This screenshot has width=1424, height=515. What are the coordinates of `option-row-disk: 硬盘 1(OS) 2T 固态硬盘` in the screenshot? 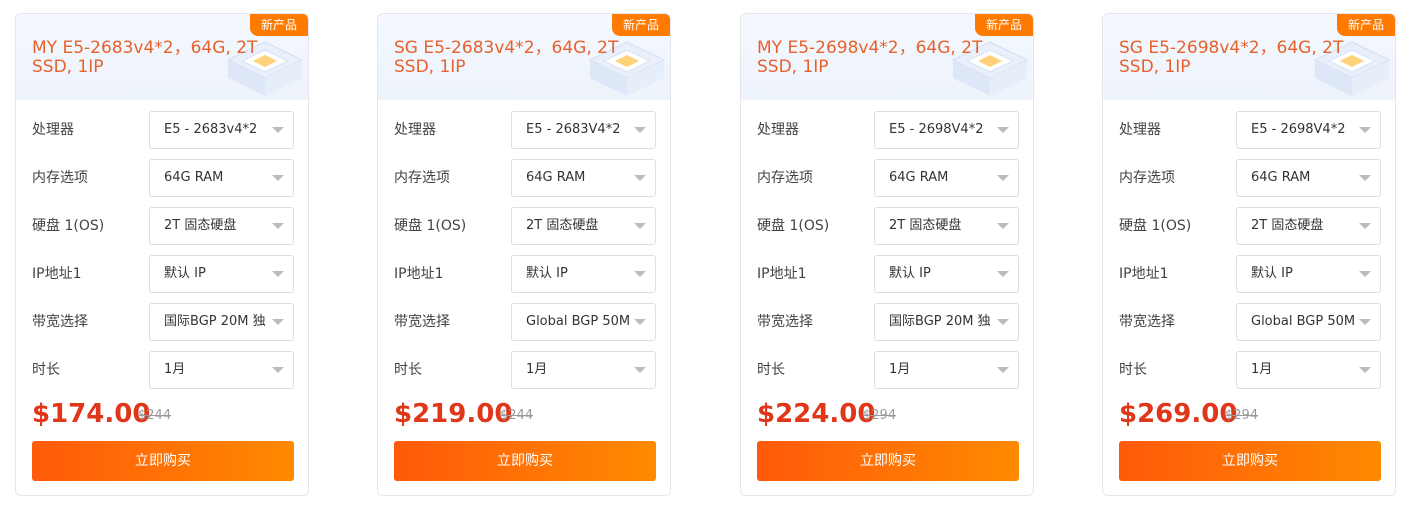 It's located at (525, 226).